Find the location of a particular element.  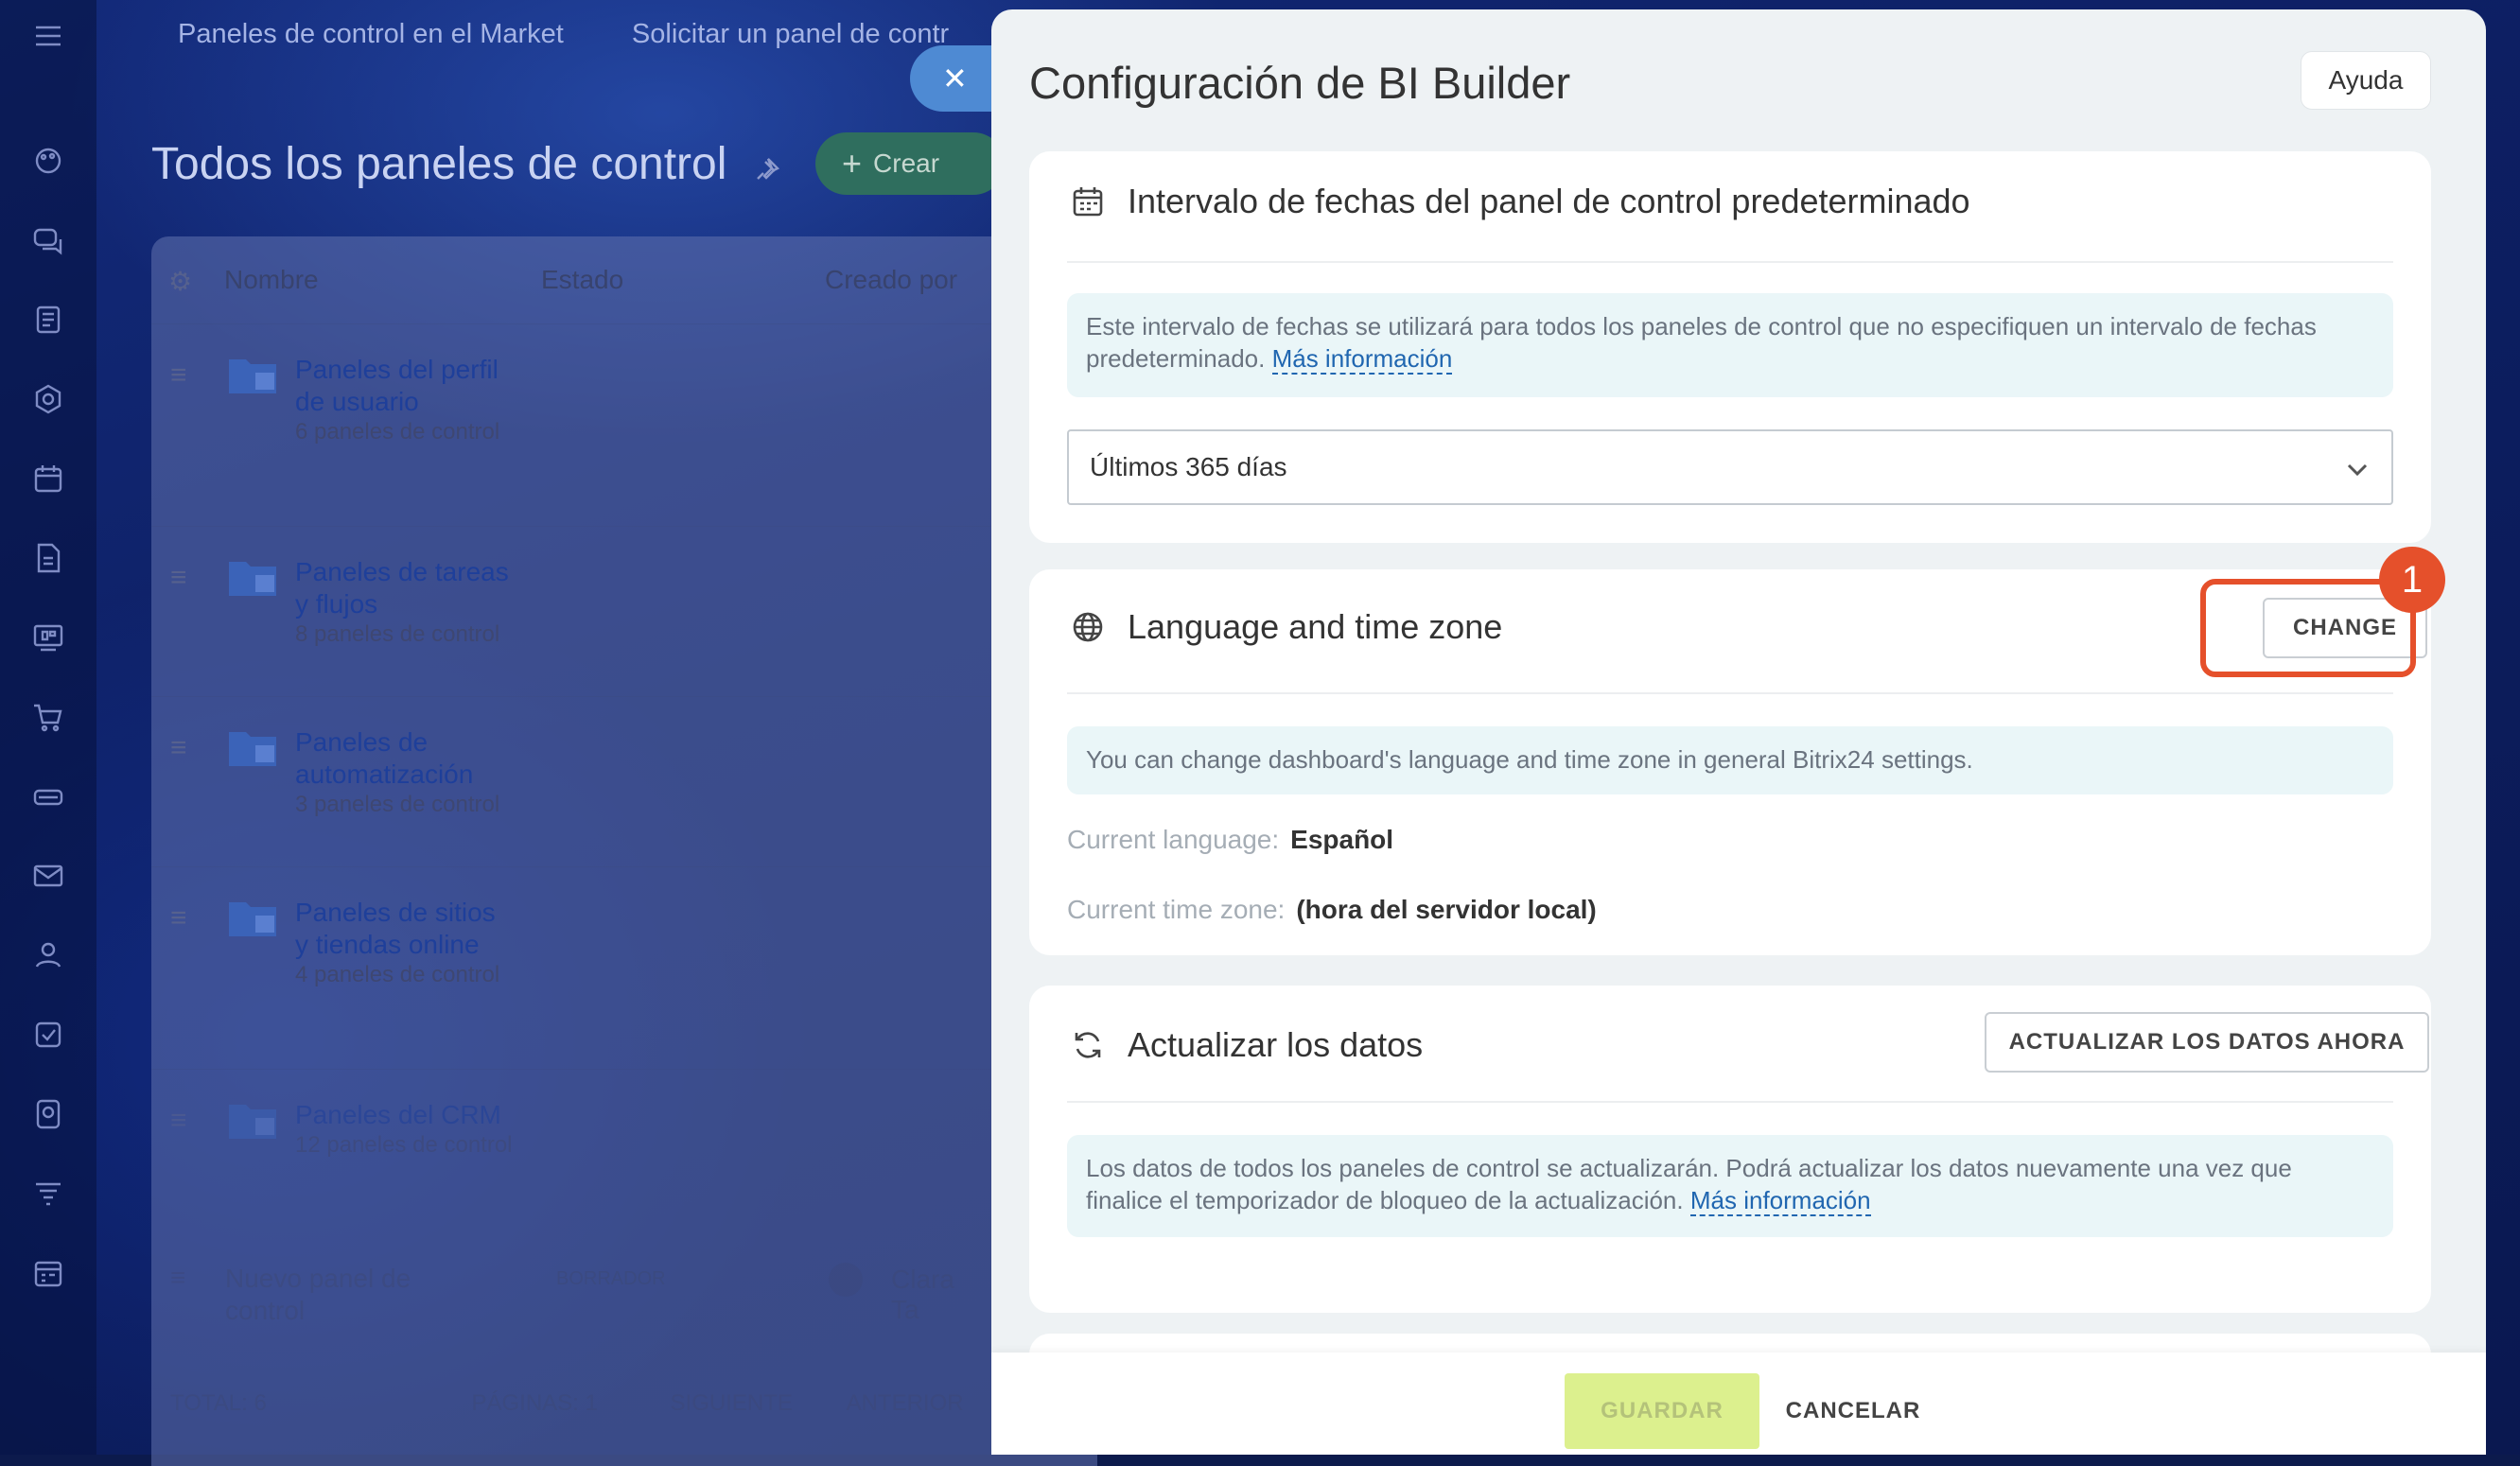

chart-board-icon is located at coordinates (48, 637).